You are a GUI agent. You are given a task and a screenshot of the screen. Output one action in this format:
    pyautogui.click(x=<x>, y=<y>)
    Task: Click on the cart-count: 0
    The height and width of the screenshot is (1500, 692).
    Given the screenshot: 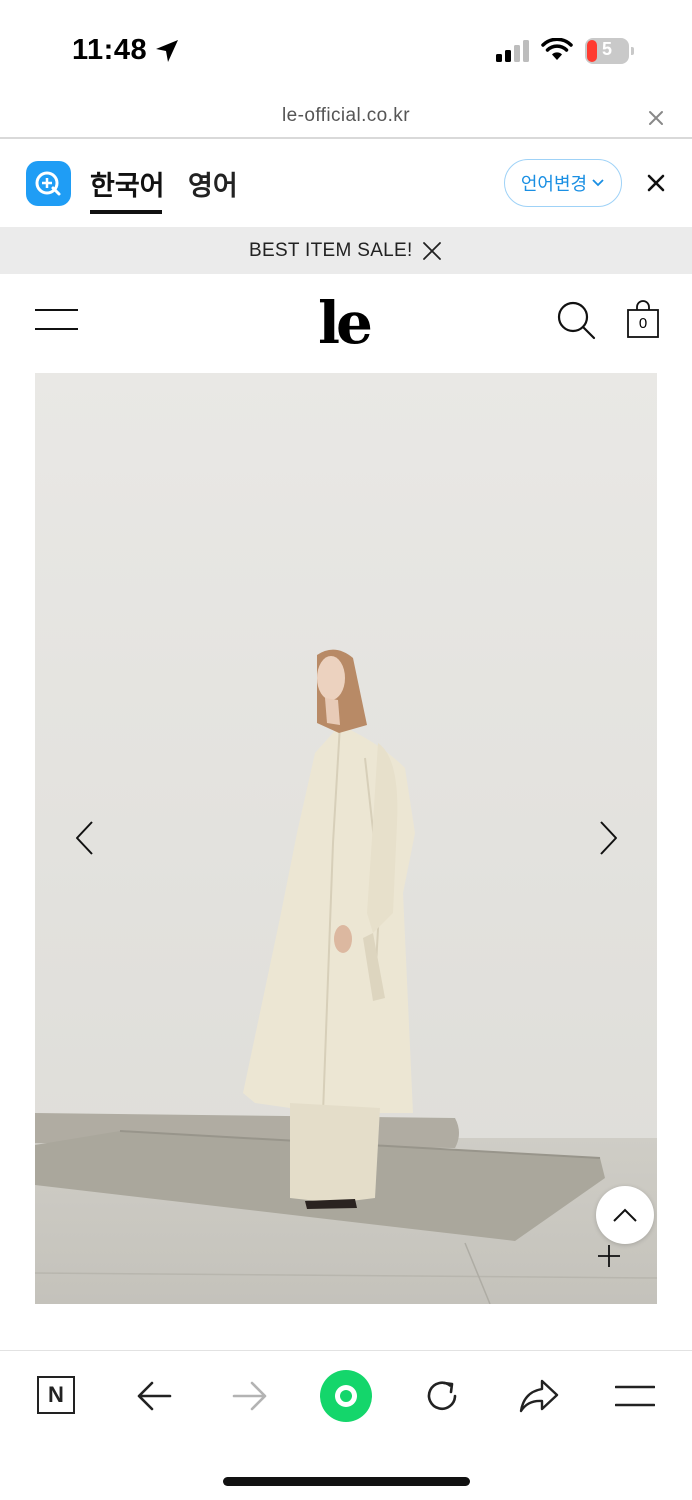 What is the action you would take?
    pyautogui.click(x=643, y=323)
    